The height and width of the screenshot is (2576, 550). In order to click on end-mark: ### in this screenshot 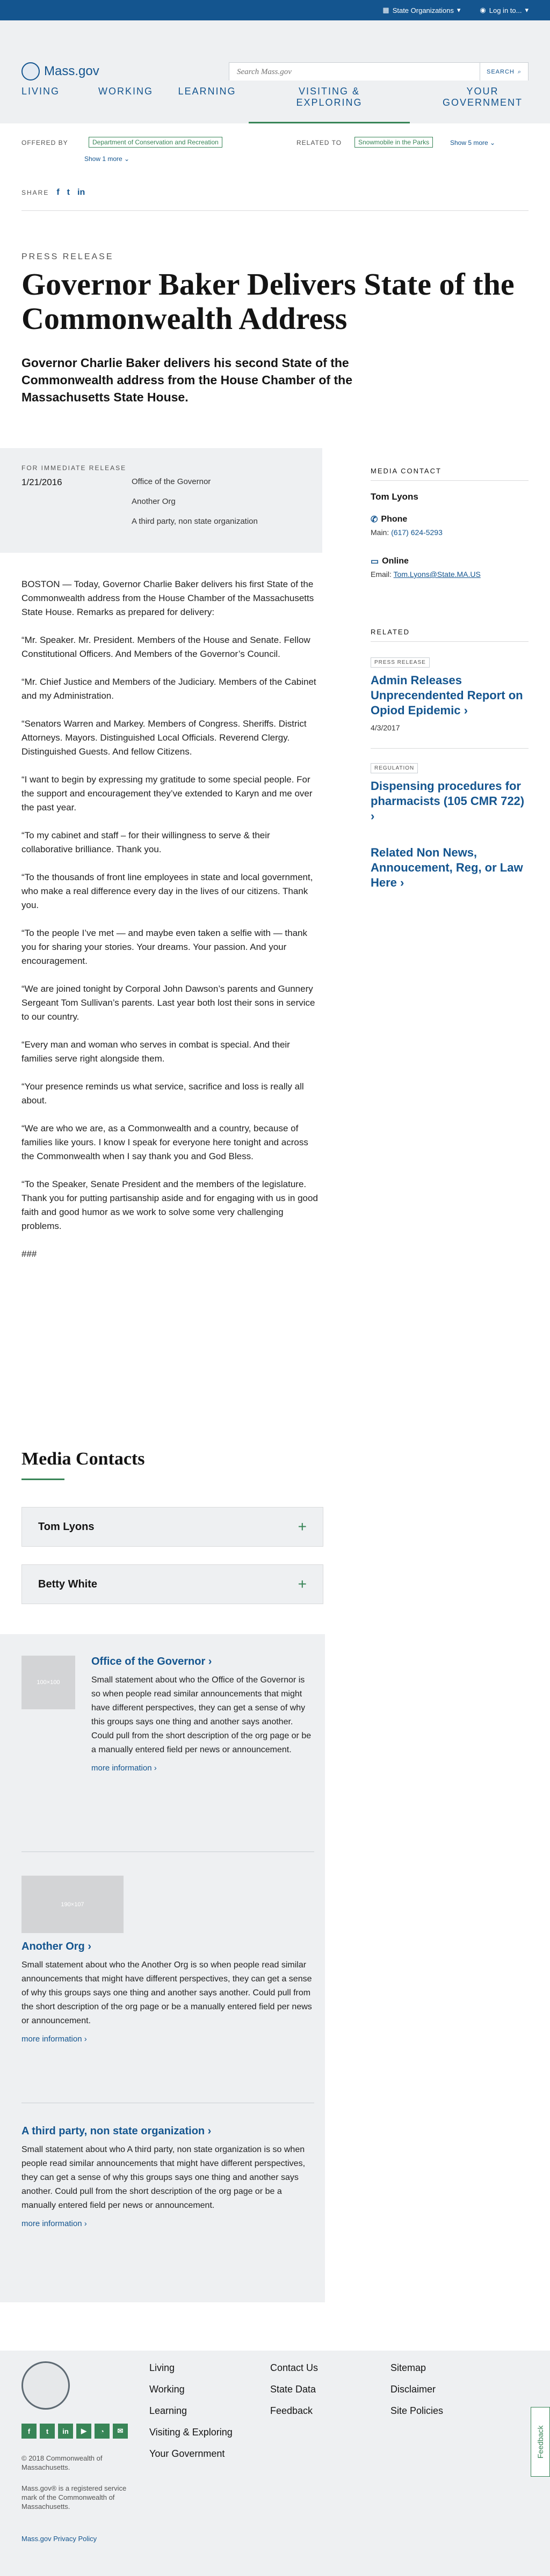, I will do `click(29, 1254)`.